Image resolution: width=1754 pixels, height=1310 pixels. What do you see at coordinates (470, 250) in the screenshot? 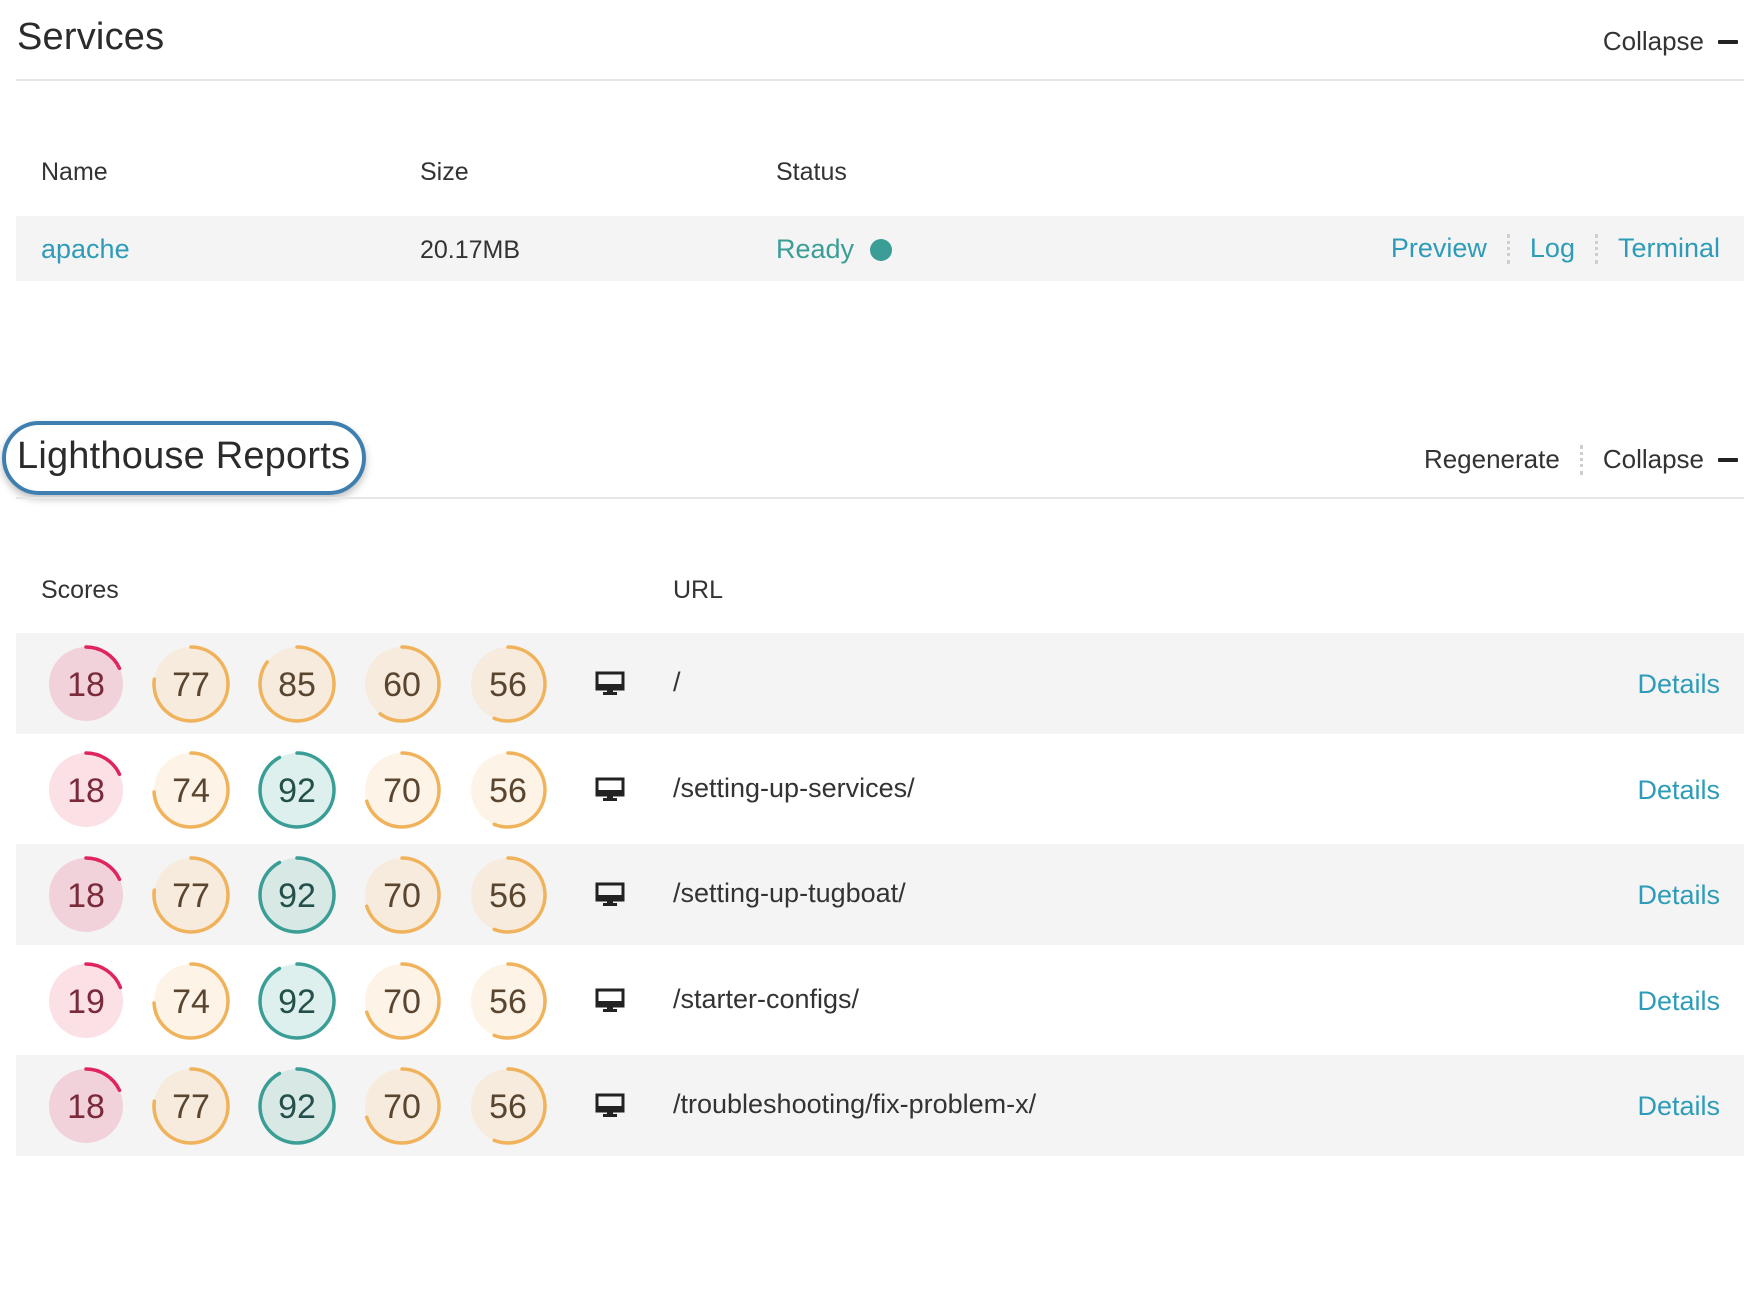
I see `service-size: 20.17MB` at bounding box center [470, 250].